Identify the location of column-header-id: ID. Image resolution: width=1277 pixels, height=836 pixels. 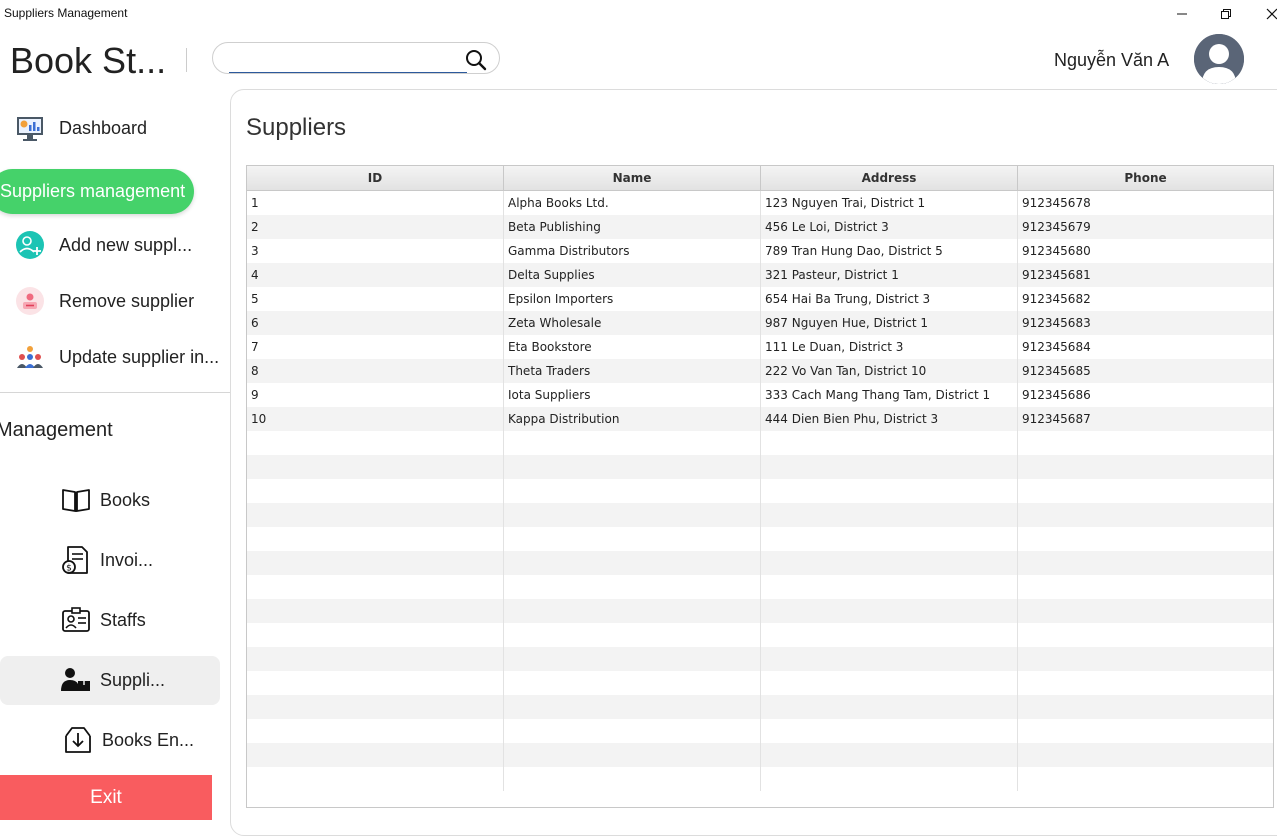
(375, 178).